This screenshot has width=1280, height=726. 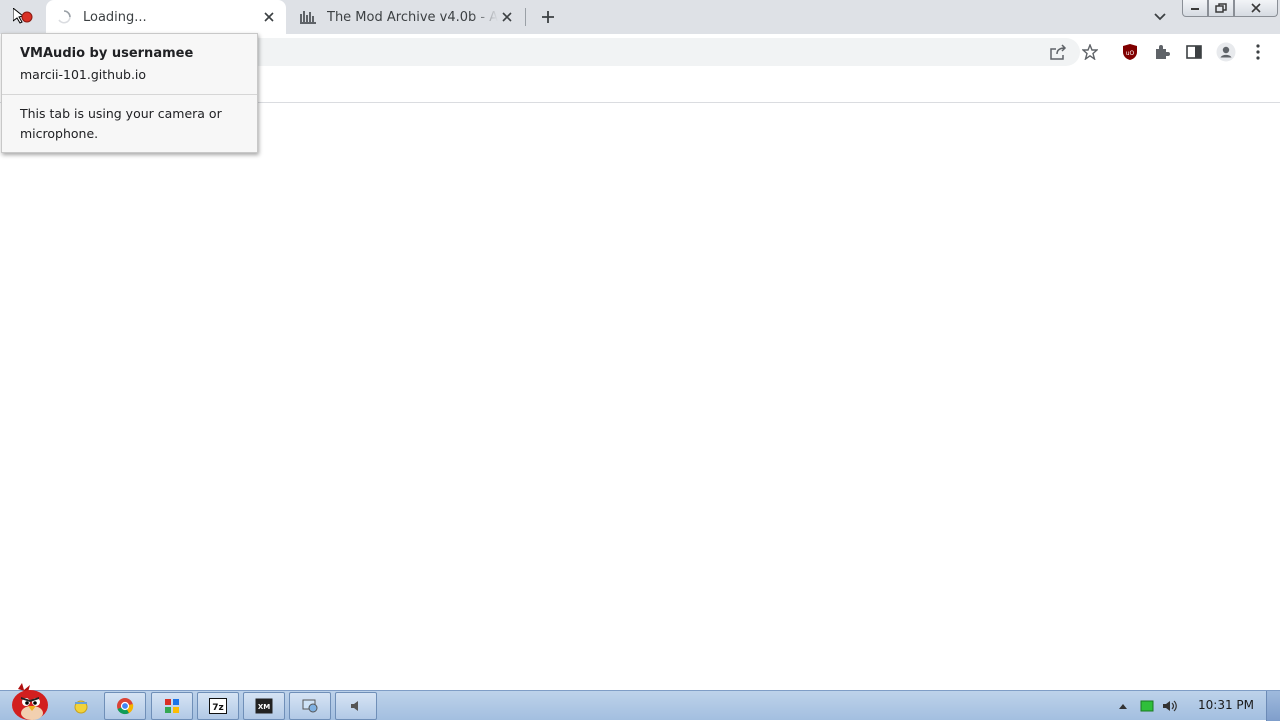 What do you see at coordinates (356, 706) in the screenshot?
I see `speaker-app-icon` at bounding box center [356, 706].